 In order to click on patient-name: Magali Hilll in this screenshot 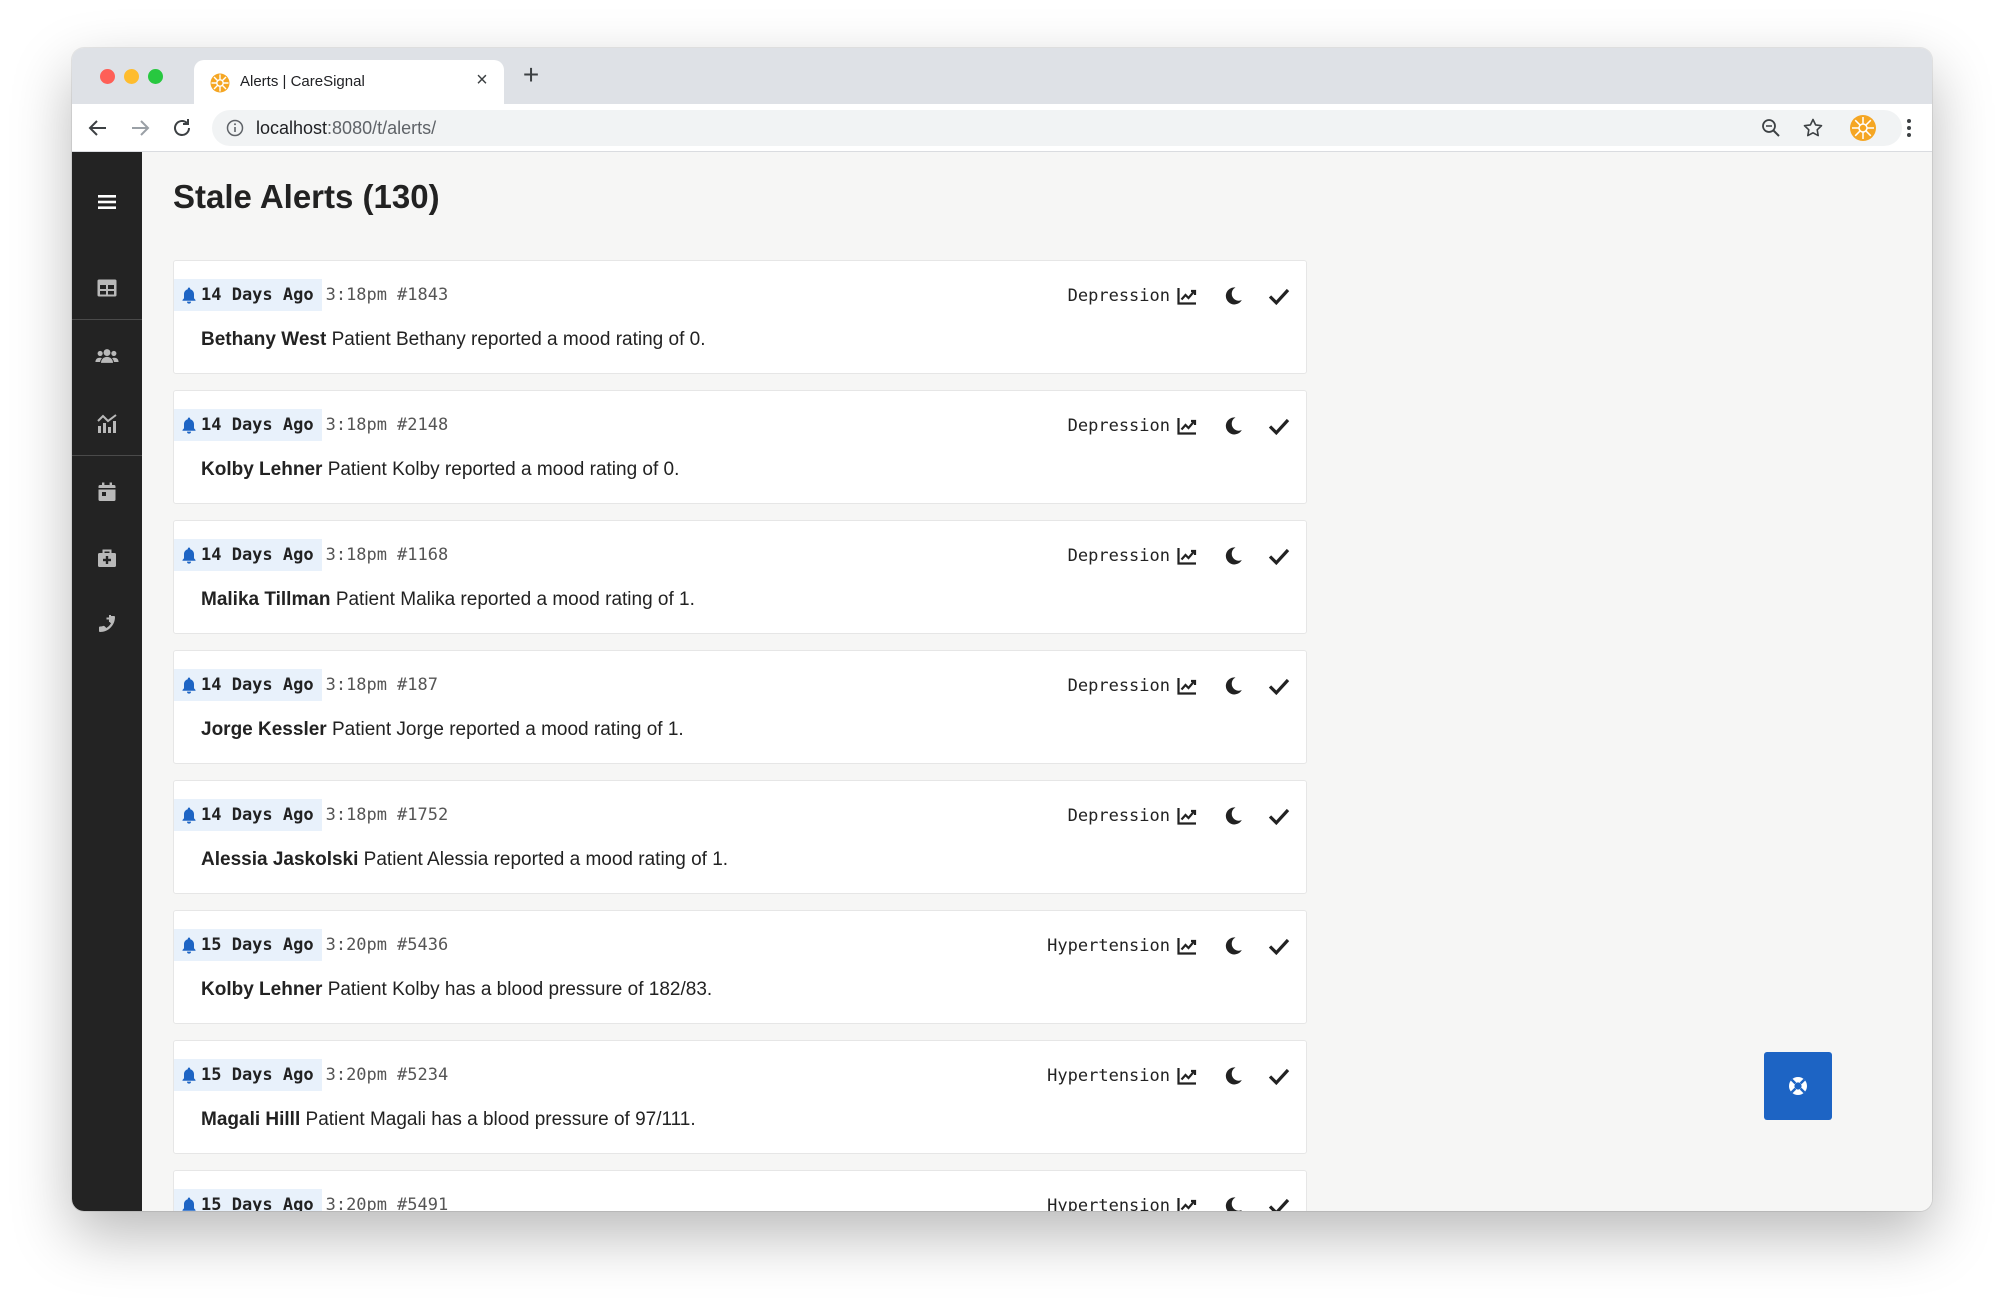, I will do `click(250, 1119)`.